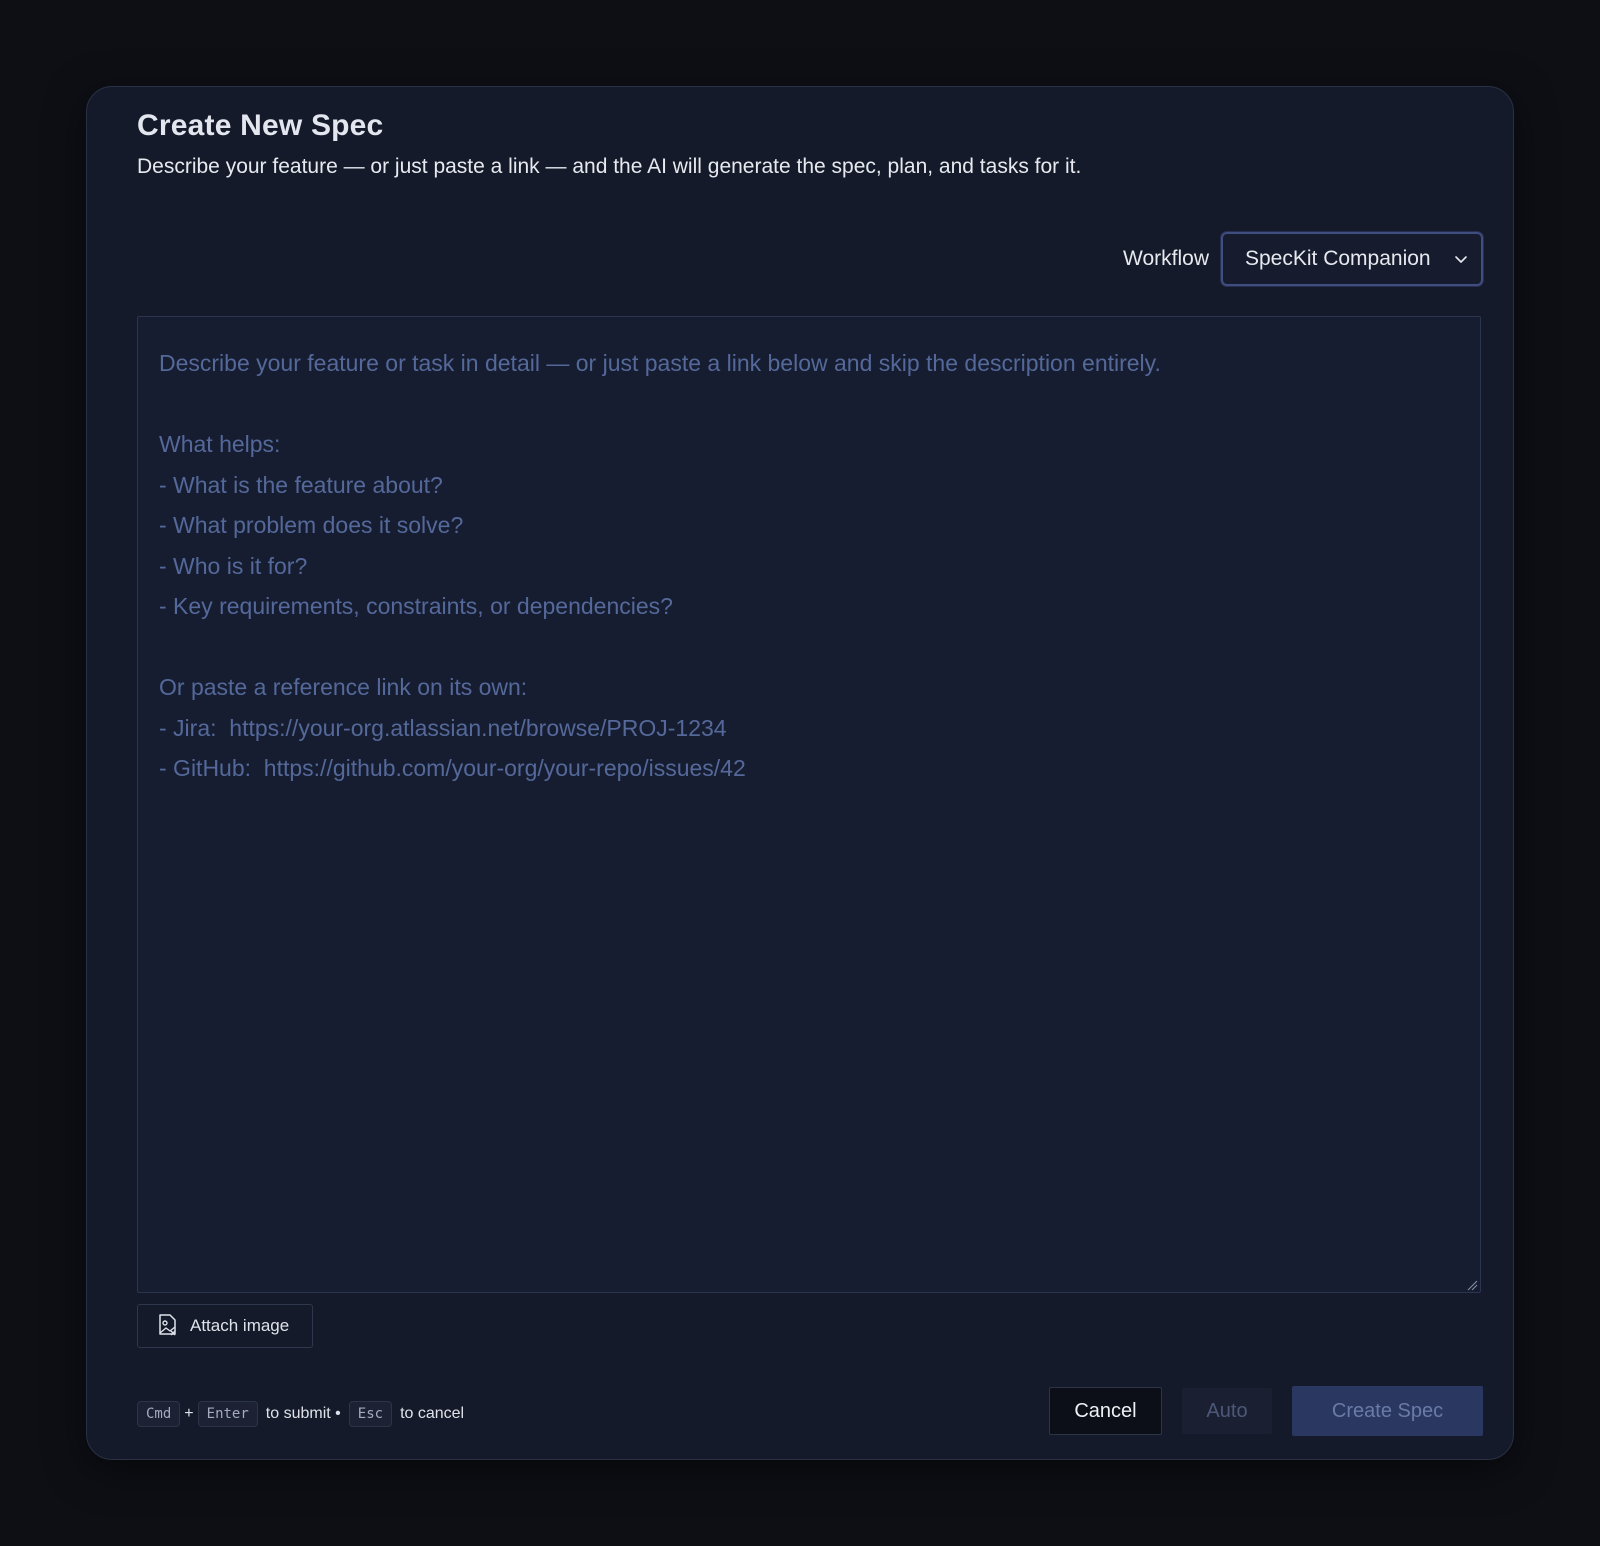 The width and height of the screenshot is (1600, 1546). I want to click on keyboard-shortcut-hint: Cmd + Enter to submit • Esc to cancel, so click(302, 1414).